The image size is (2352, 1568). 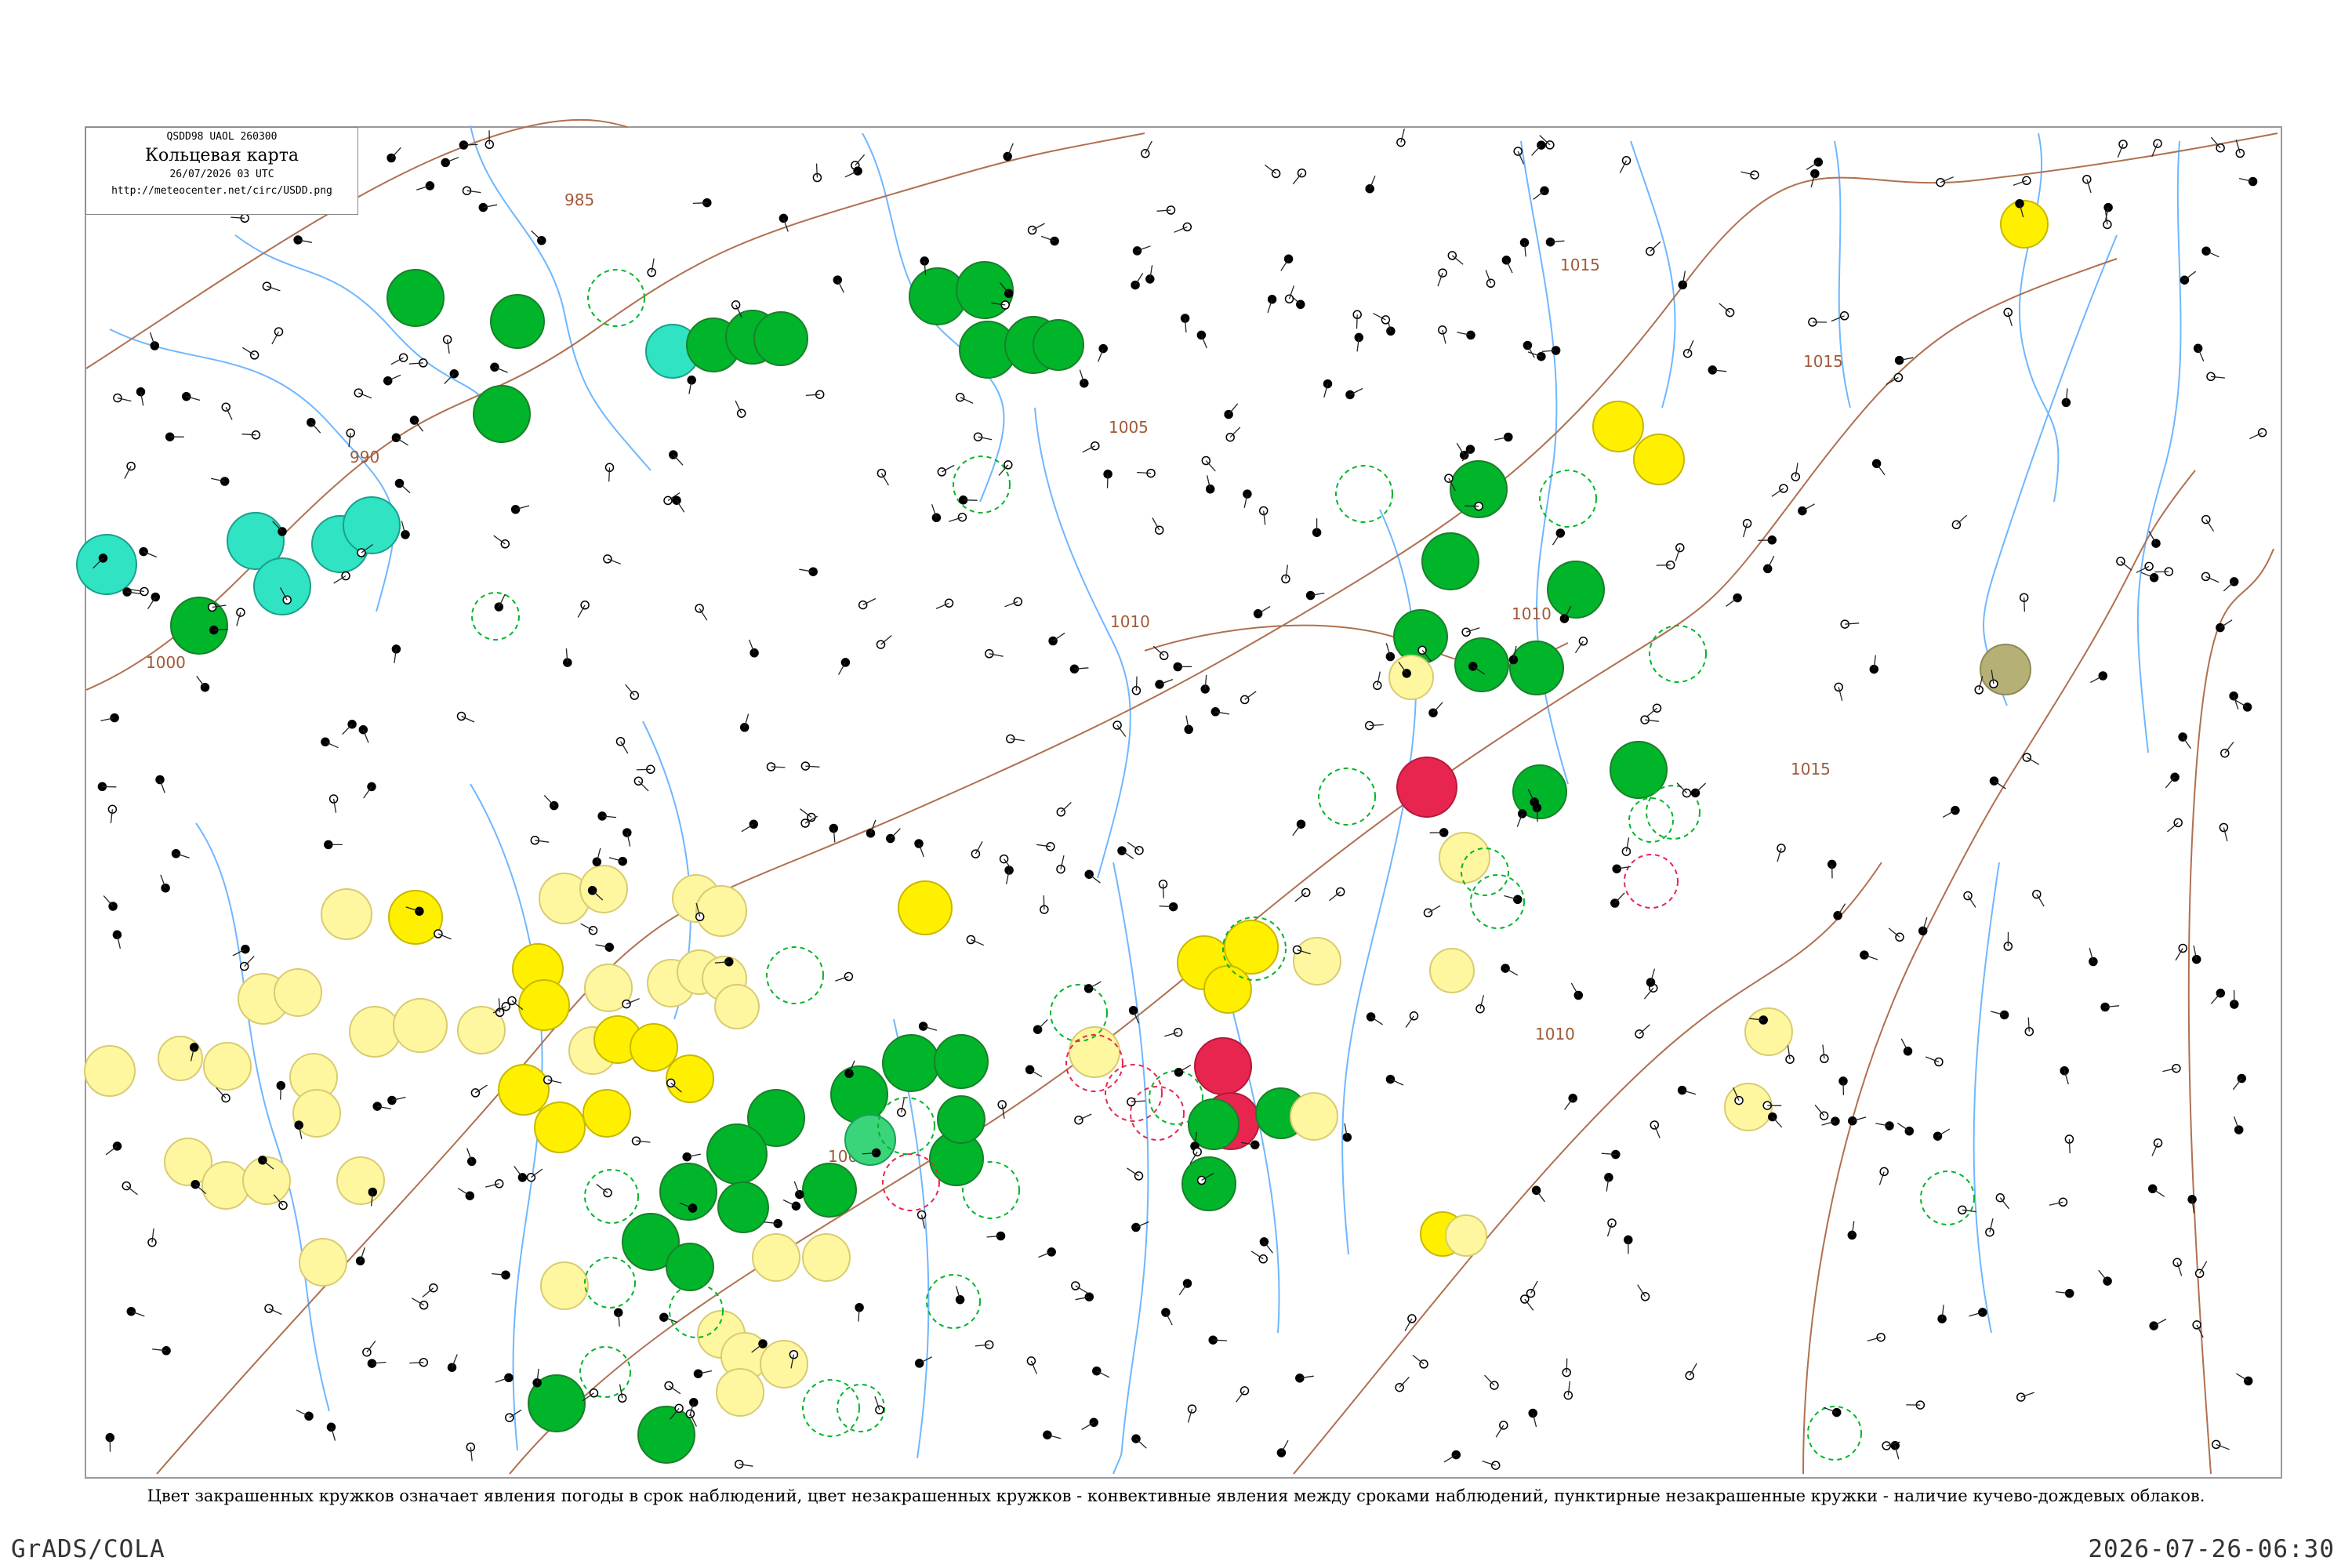 I want to click on map-date: 26/07/2026 03 UTC, so click(x=221, y=174).